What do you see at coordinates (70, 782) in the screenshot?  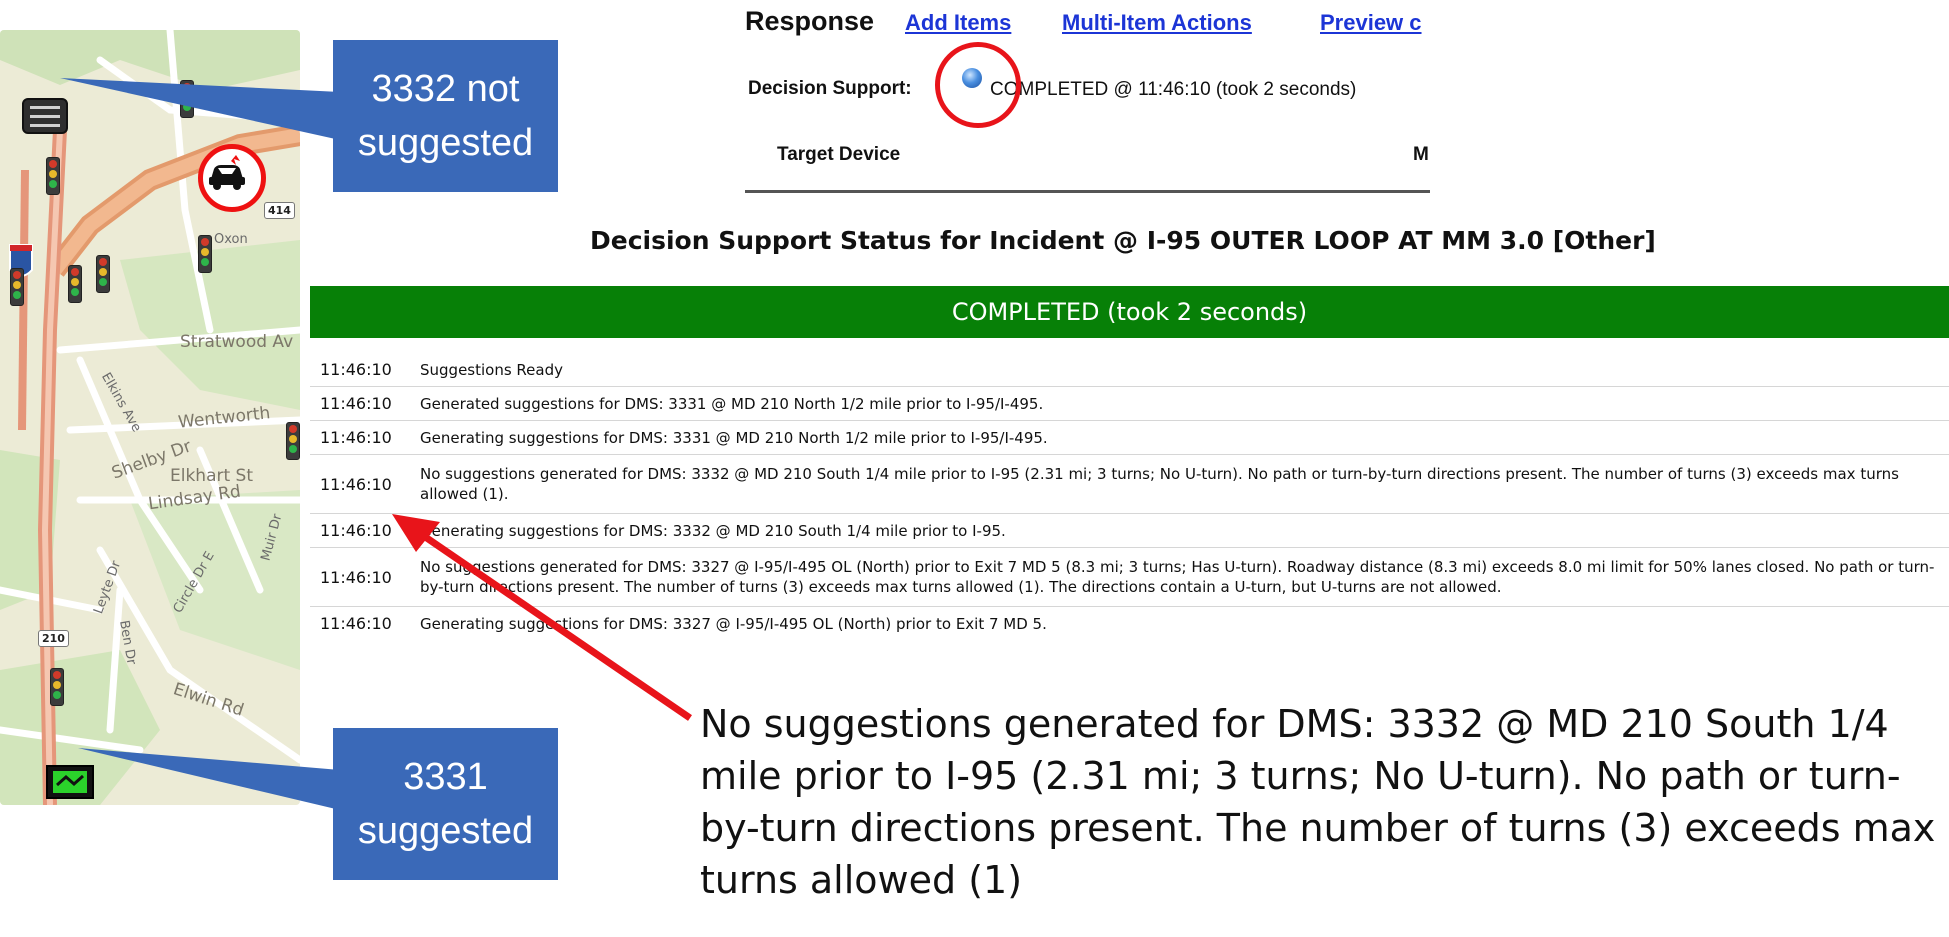 I see `dms-3331-icon` at bounding box center [70, 782].